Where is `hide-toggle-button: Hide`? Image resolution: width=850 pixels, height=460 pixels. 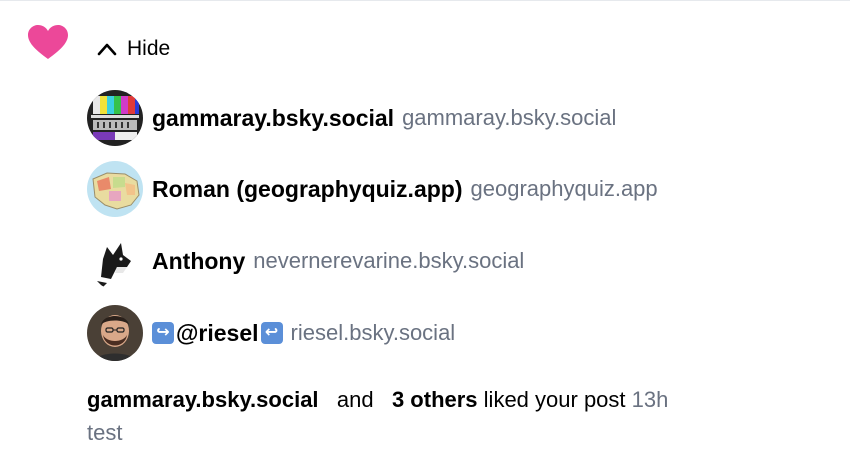 hide-toggle-button: Hide is located at coordinates (133, 49).